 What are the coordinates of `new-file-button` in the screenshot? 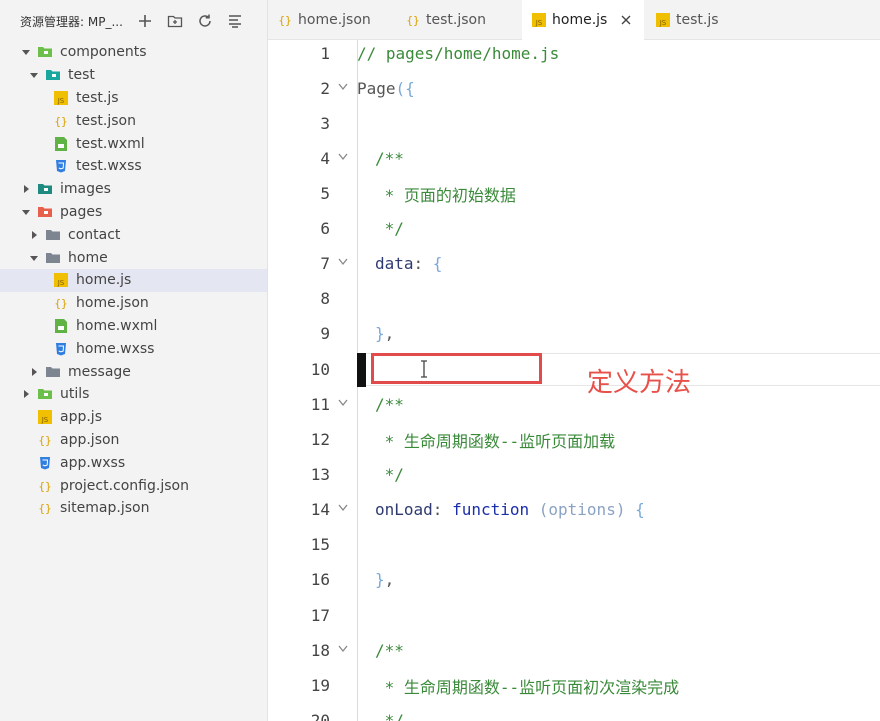 It's located at (145, 21).